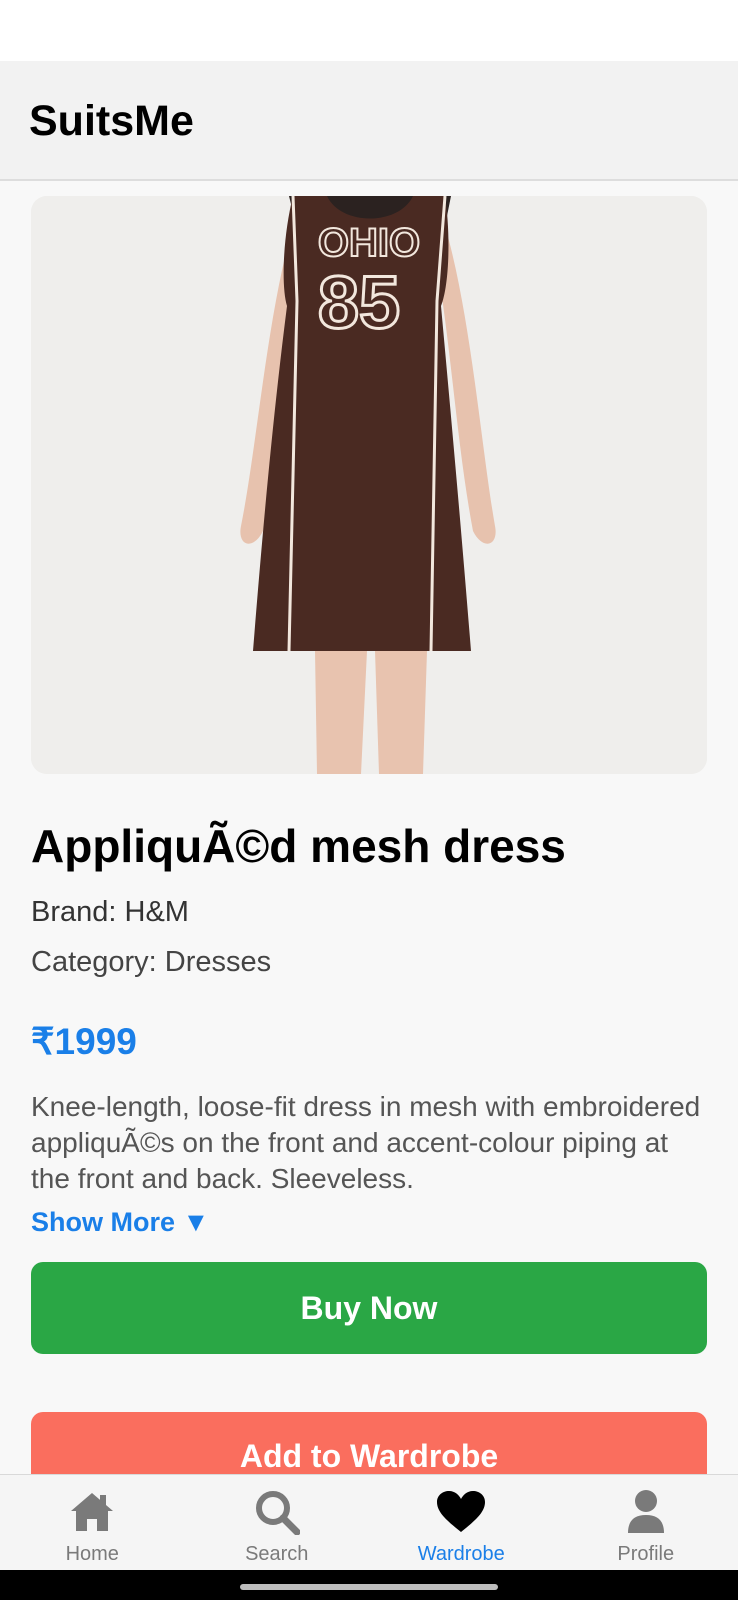 Image resolution: width=738 pixels, height=1600 pixels. Describe the element at coordinates (369, 1587) in the screenshot. I see `home-indicator` at that location.